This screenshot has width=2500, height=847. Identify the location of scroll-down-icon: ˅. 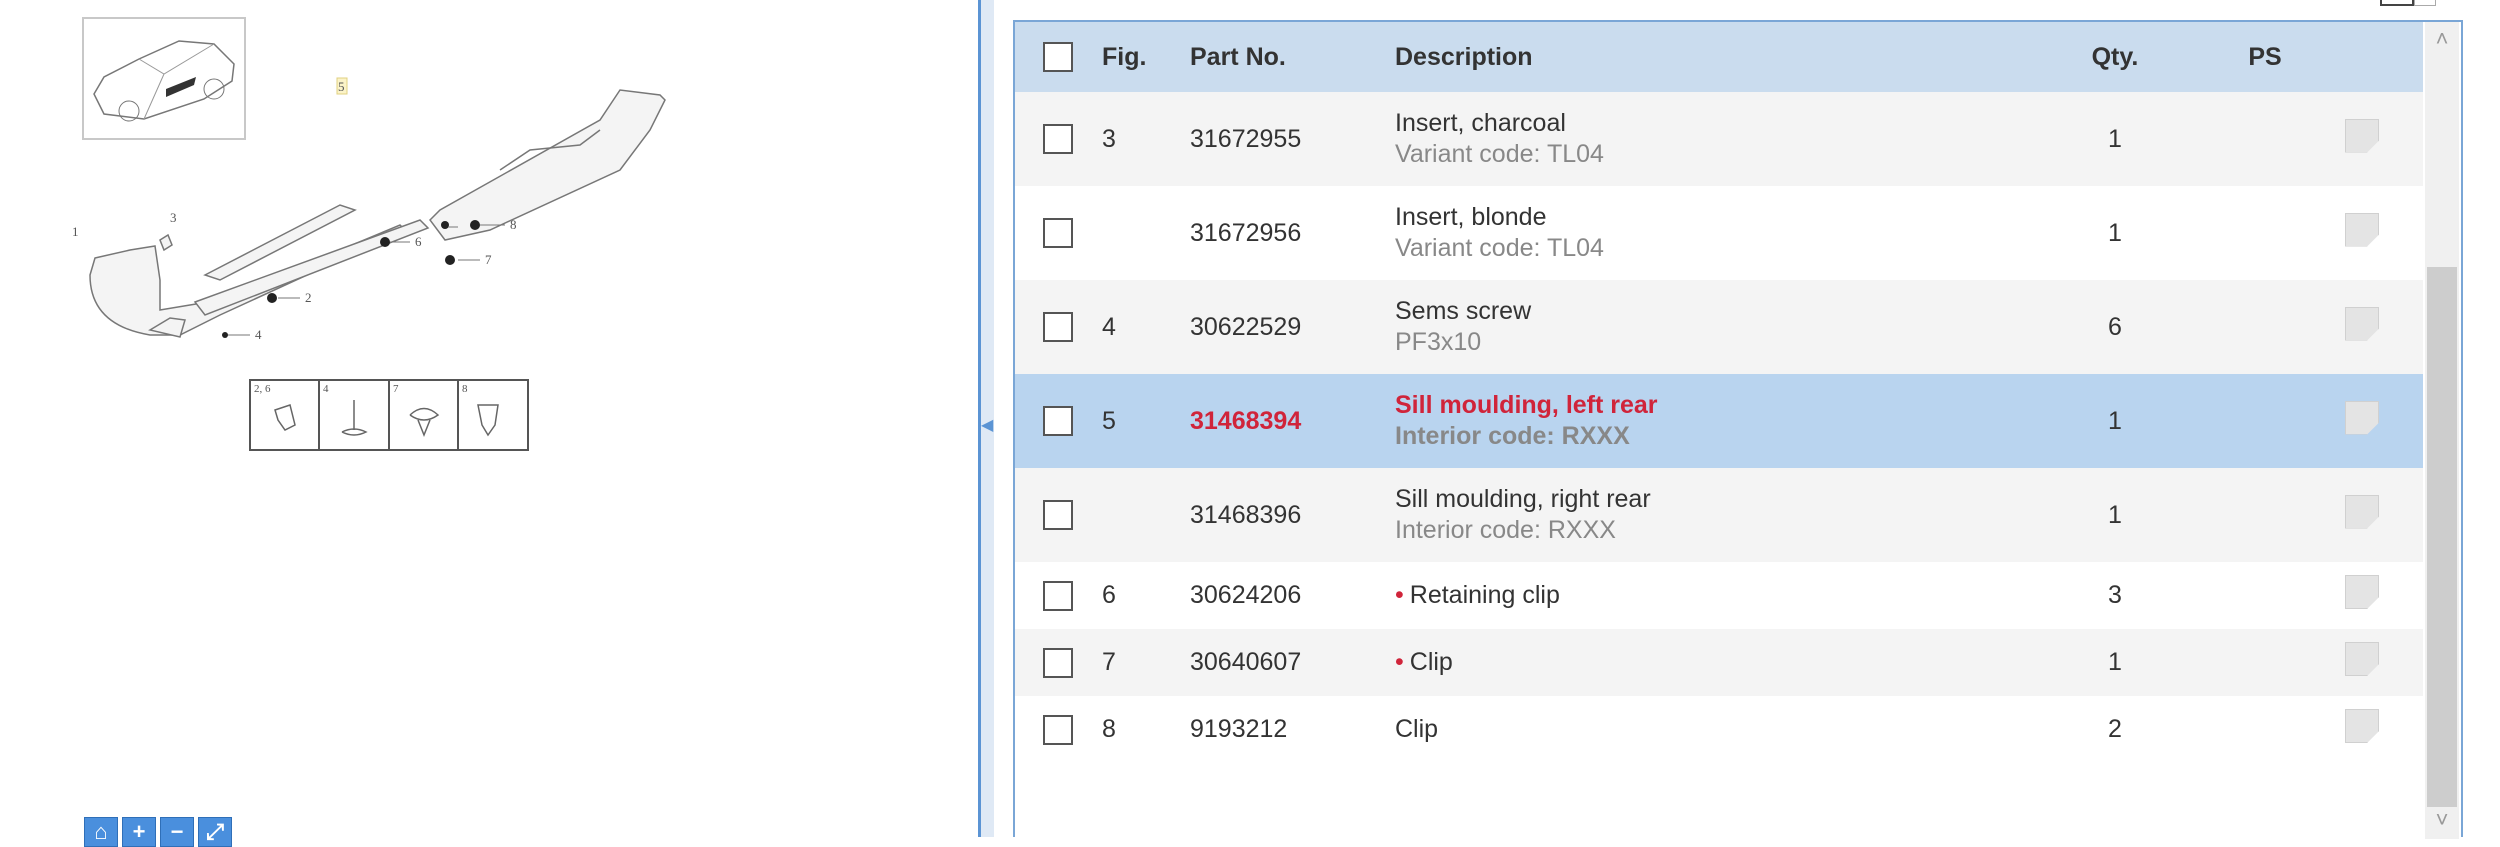
(2442, 820).